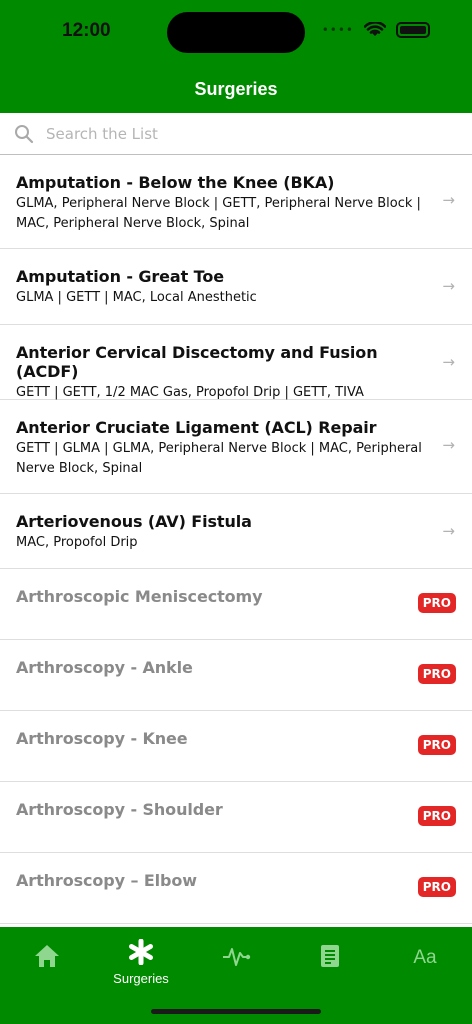 The height and width of the screenshot is (1024, 472). I want to click on page-title: Surgeries, so click(236, 89).